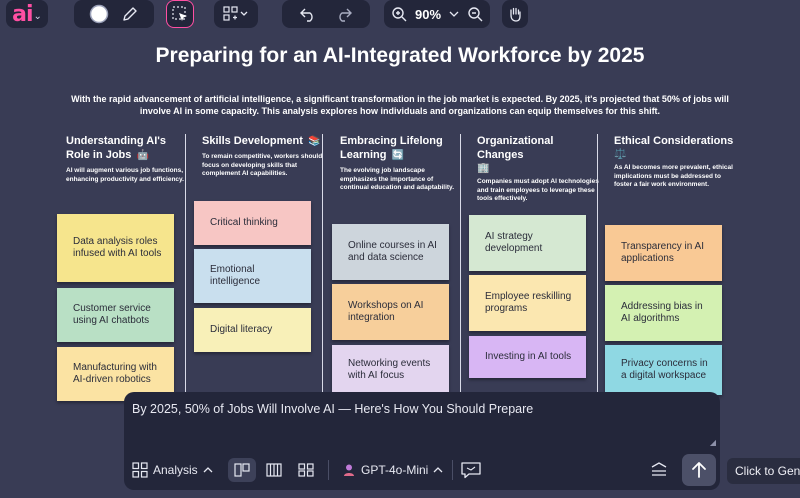 The image size is (800, 498). I want to click on select-tool-button, so click(180, 14).